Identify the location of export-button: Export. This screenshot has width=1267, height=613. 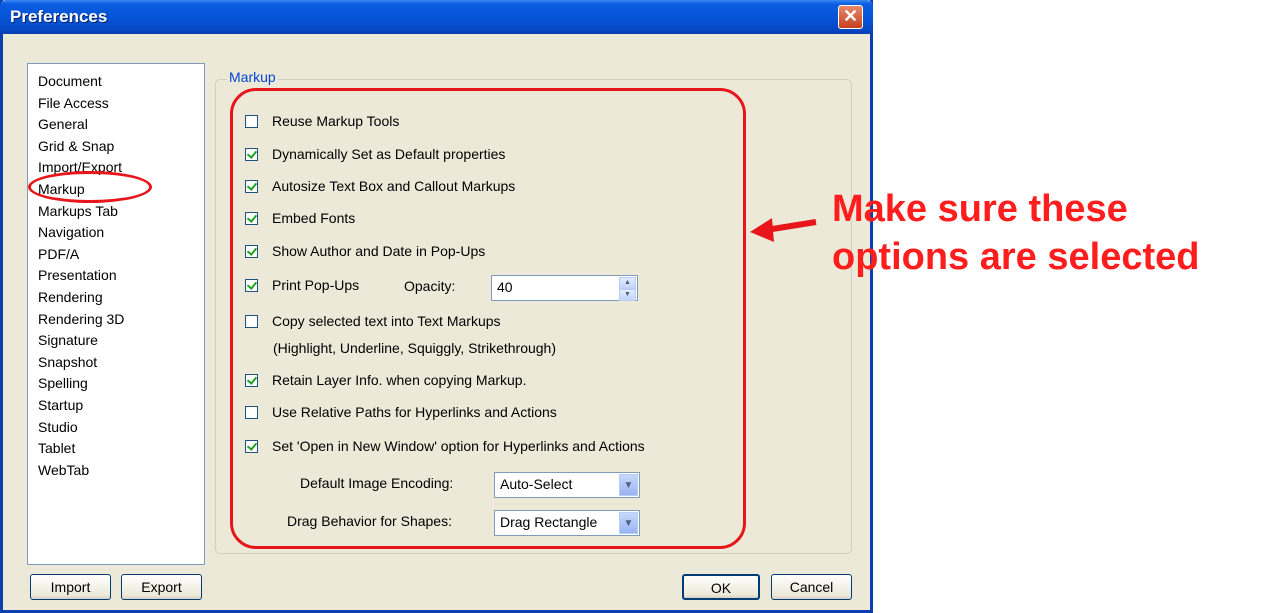
(161, 587).